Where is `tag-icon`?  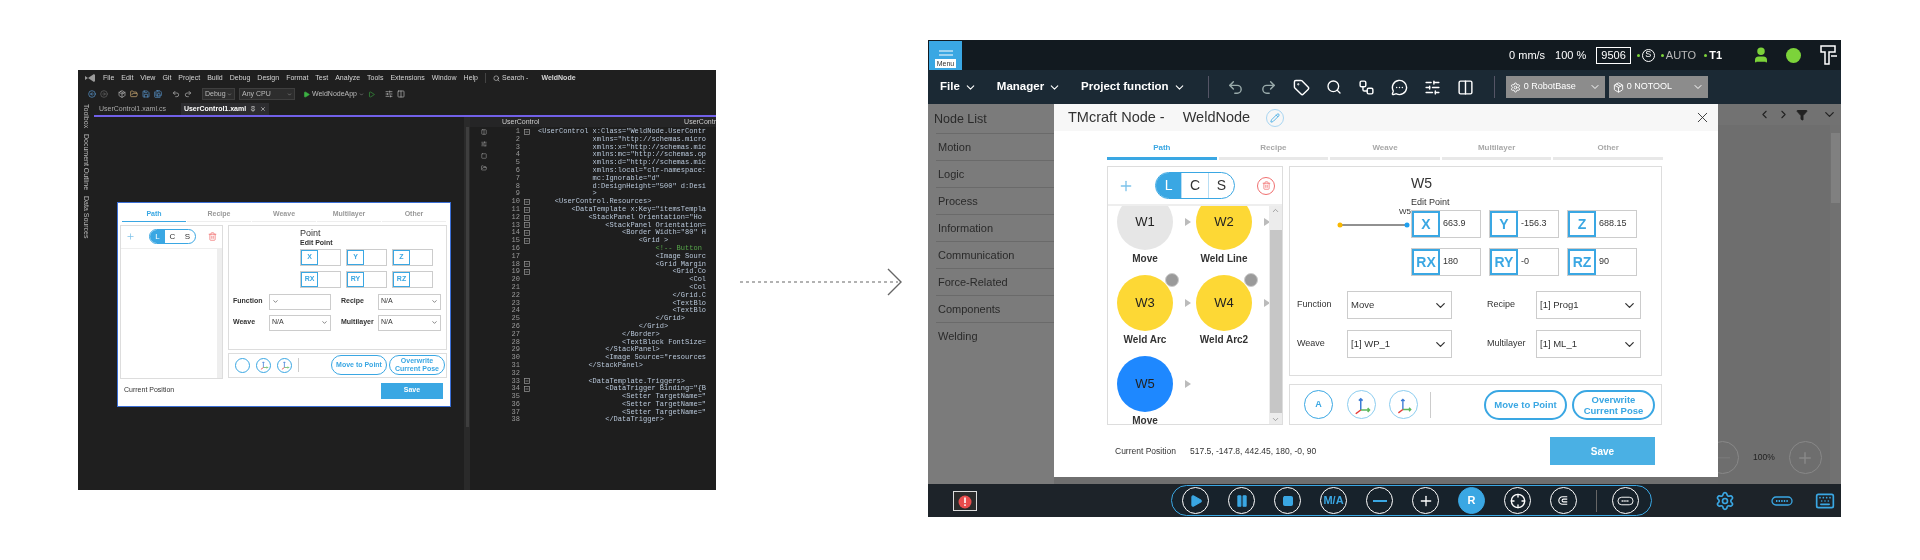
tag-icon is located at coordinates (1301, 87).